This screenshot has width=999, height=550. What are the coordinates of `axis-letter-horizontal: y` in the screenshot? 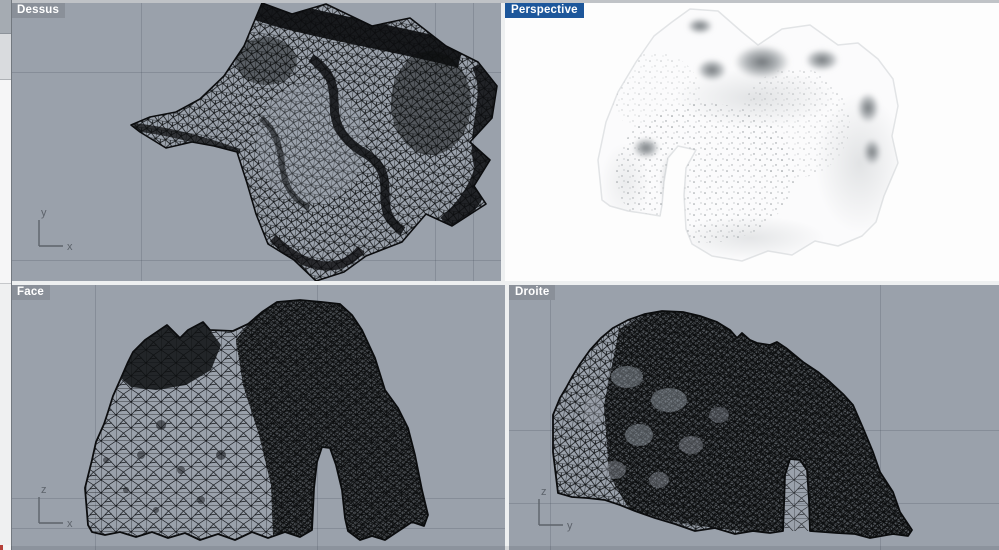 It's located at (570, 526).